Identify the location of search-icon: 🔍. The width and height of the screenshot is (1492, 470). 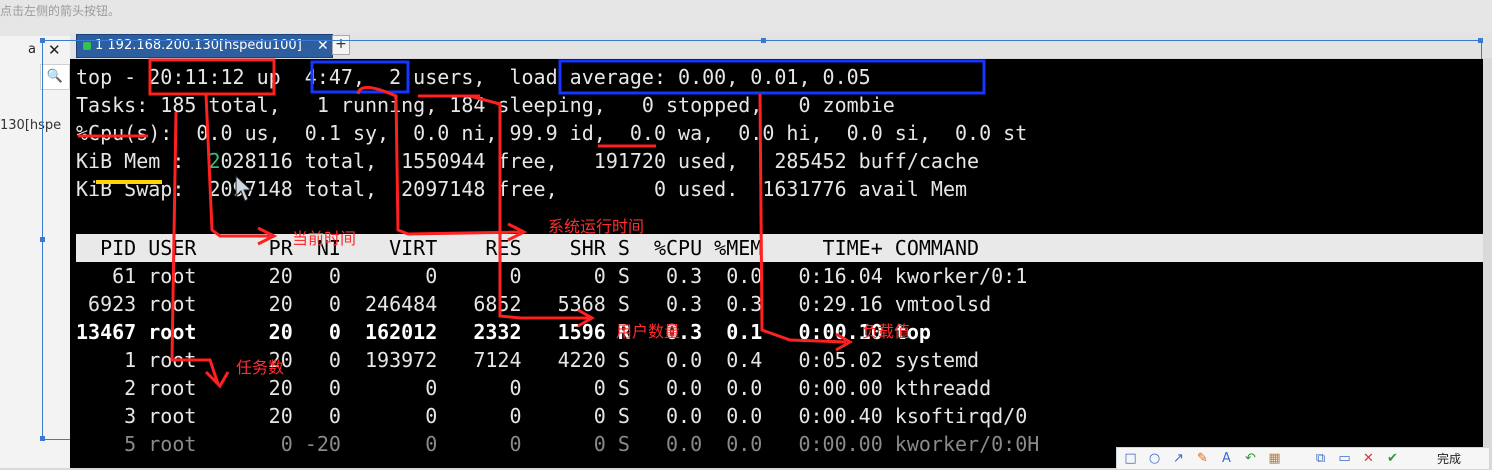
(55, 77).